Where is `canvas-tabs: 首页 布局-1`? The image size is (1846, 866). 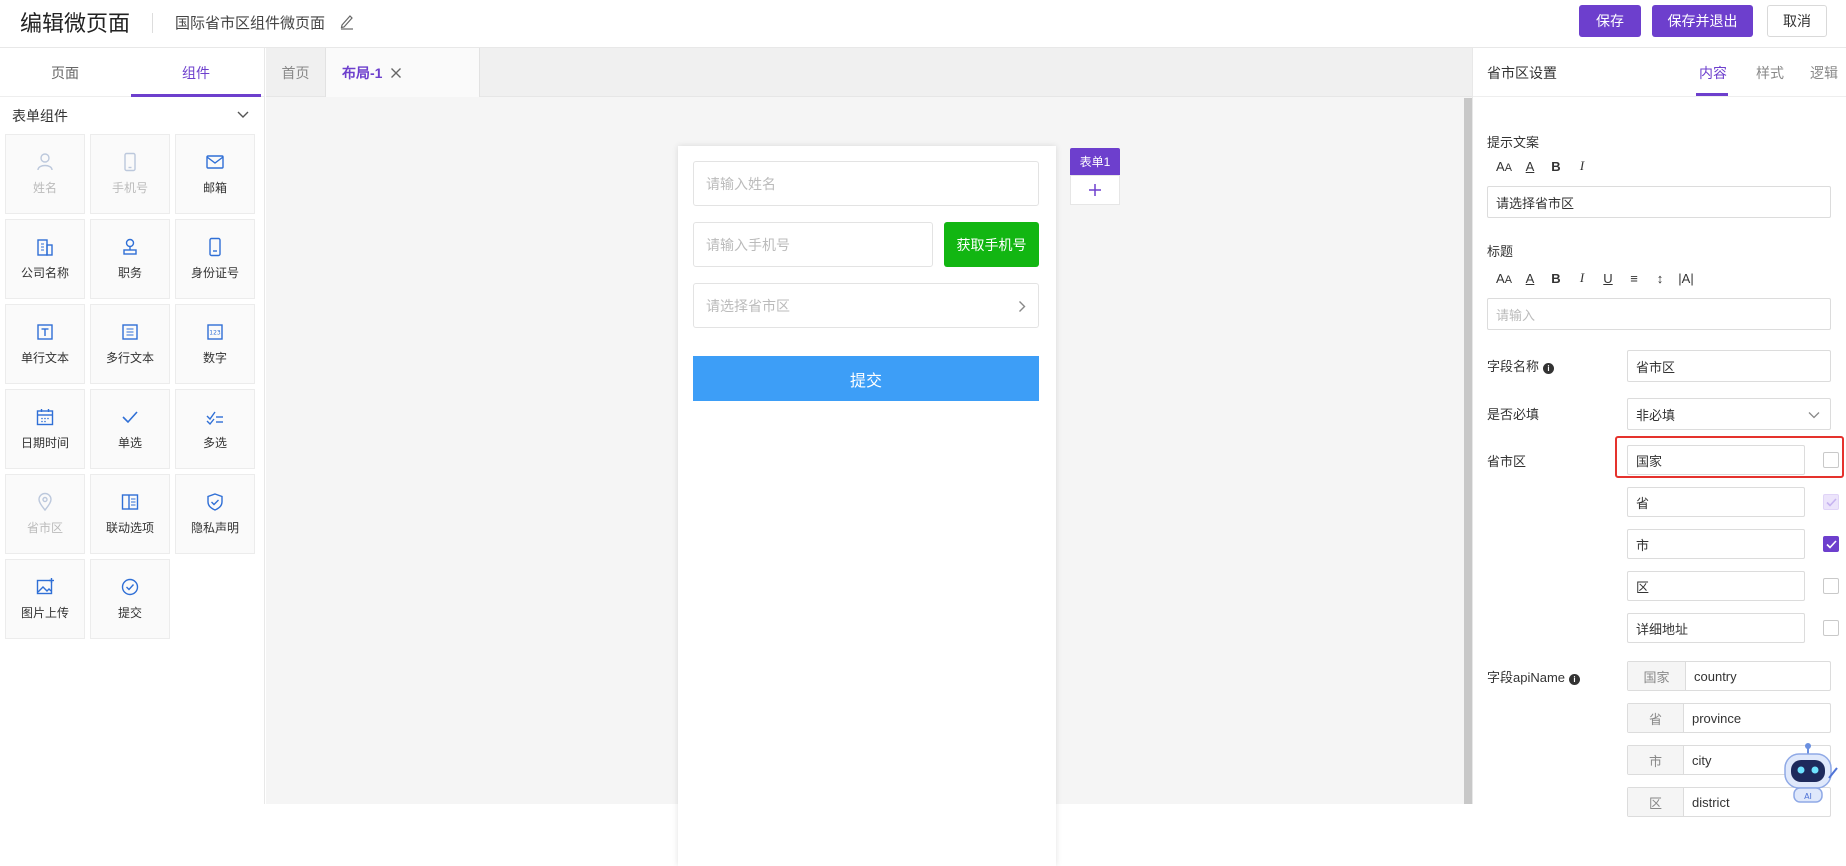
canvas-tabs: 首页 布局-1 is located at coordinates (869, 72).